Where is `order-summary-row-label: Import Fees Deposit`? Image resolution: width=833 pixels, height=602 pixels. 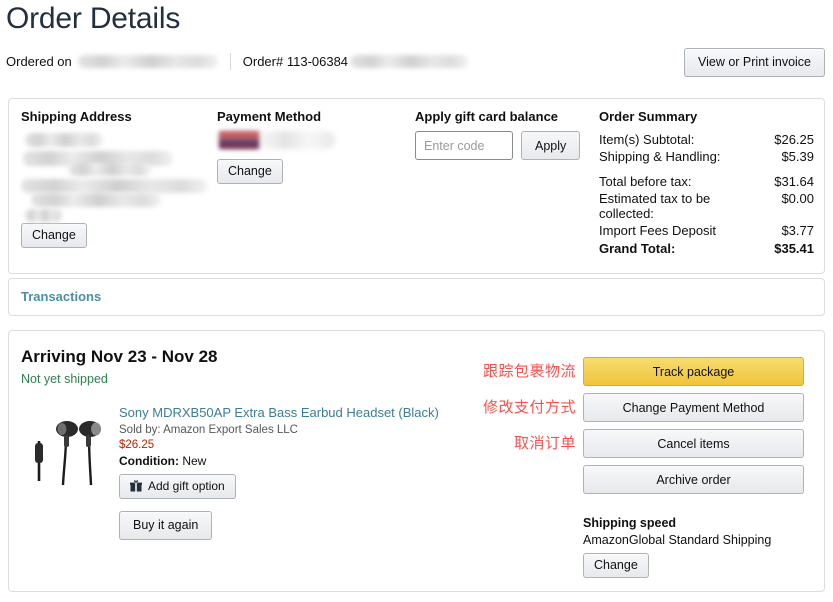
order-summary-row-label: Import Fees Deposit is located at coordinates (658, 230).